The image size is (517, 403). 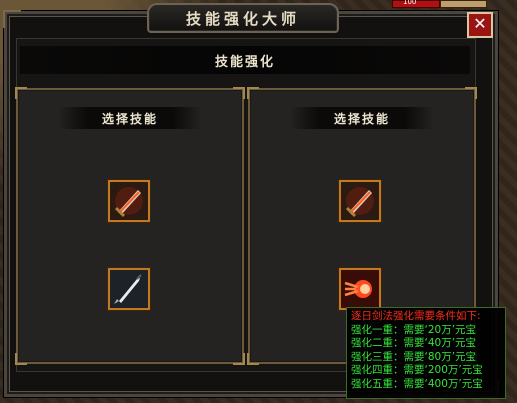 I want to click on exp-bar, so click(x=463, y=4).